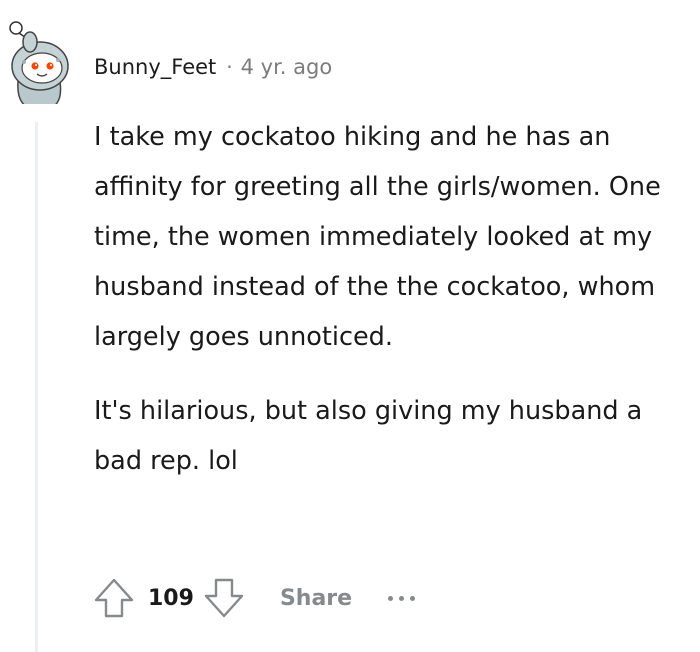 This screenshot has width=700, height=652. Describe the element at coordinates (252, 598) in the screenshot. I see `comment-actions: 109 Share` at that location.